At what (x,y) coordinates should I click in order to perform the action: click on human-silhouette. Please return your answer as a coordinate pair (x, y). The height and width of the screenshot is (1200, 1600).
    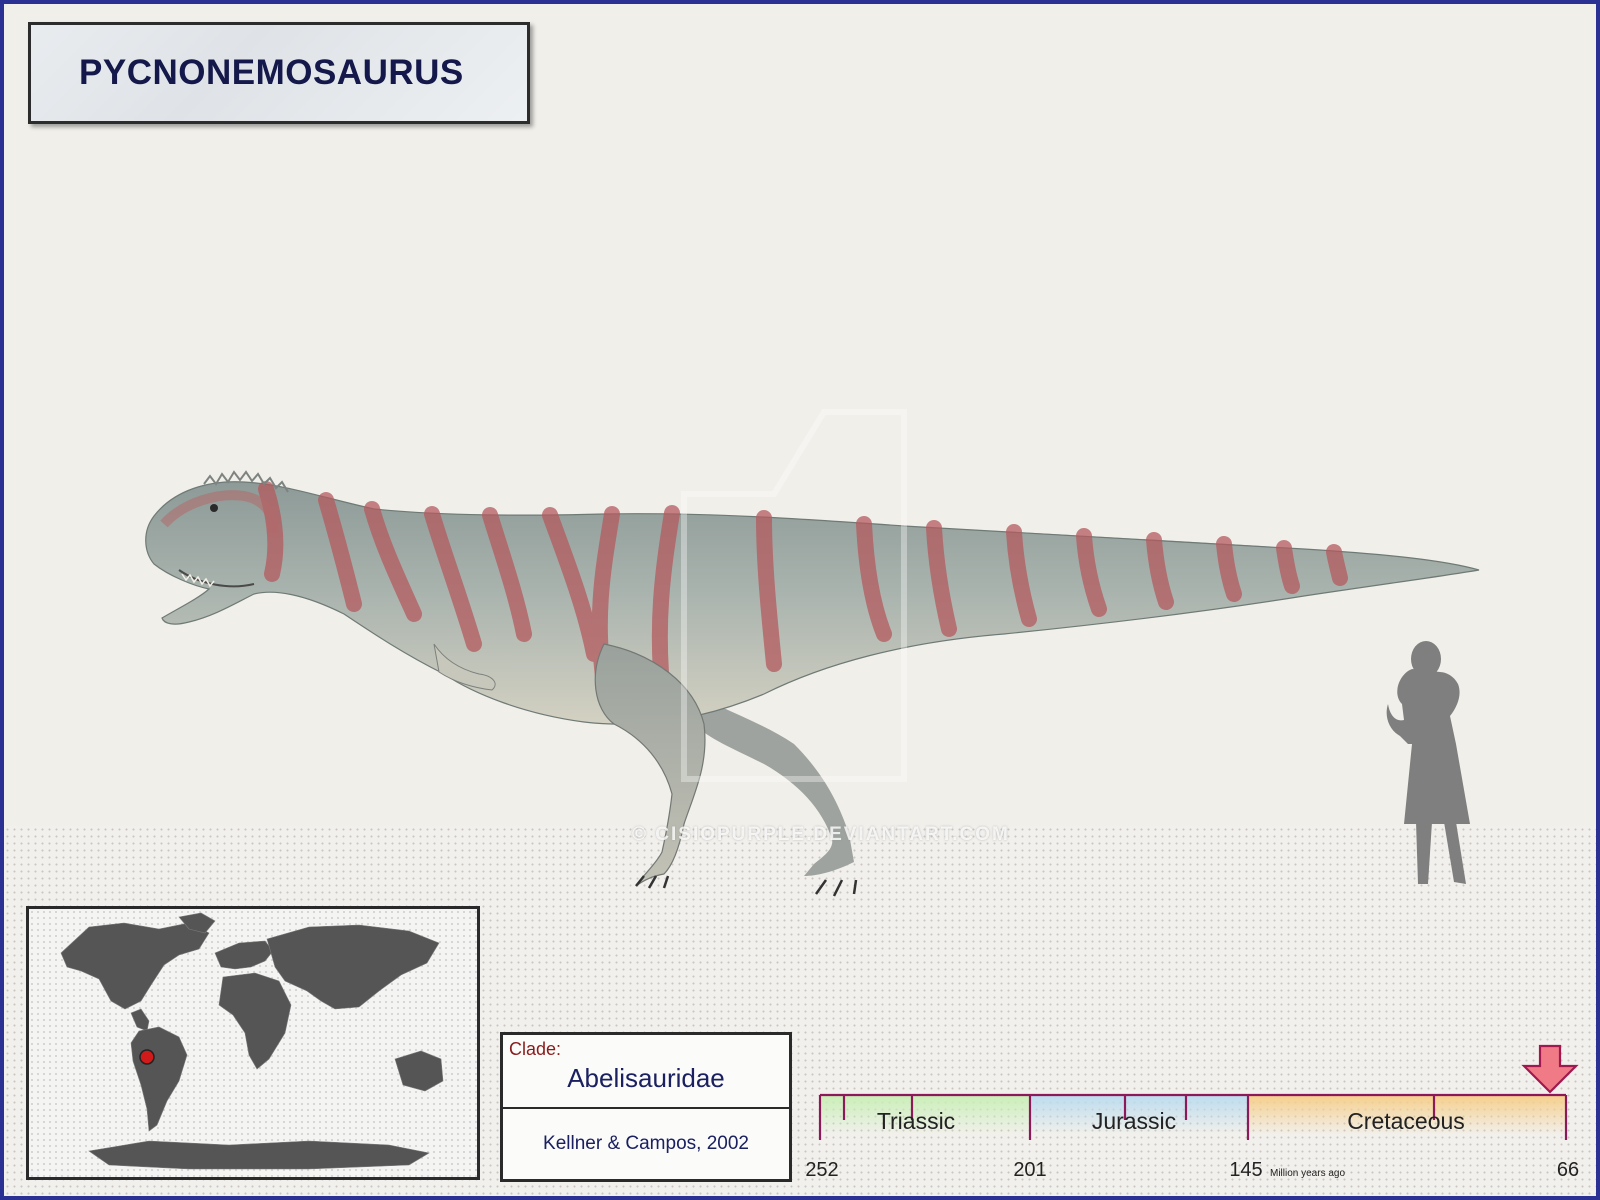
    Looking at the image, I should click on (1428, 762).